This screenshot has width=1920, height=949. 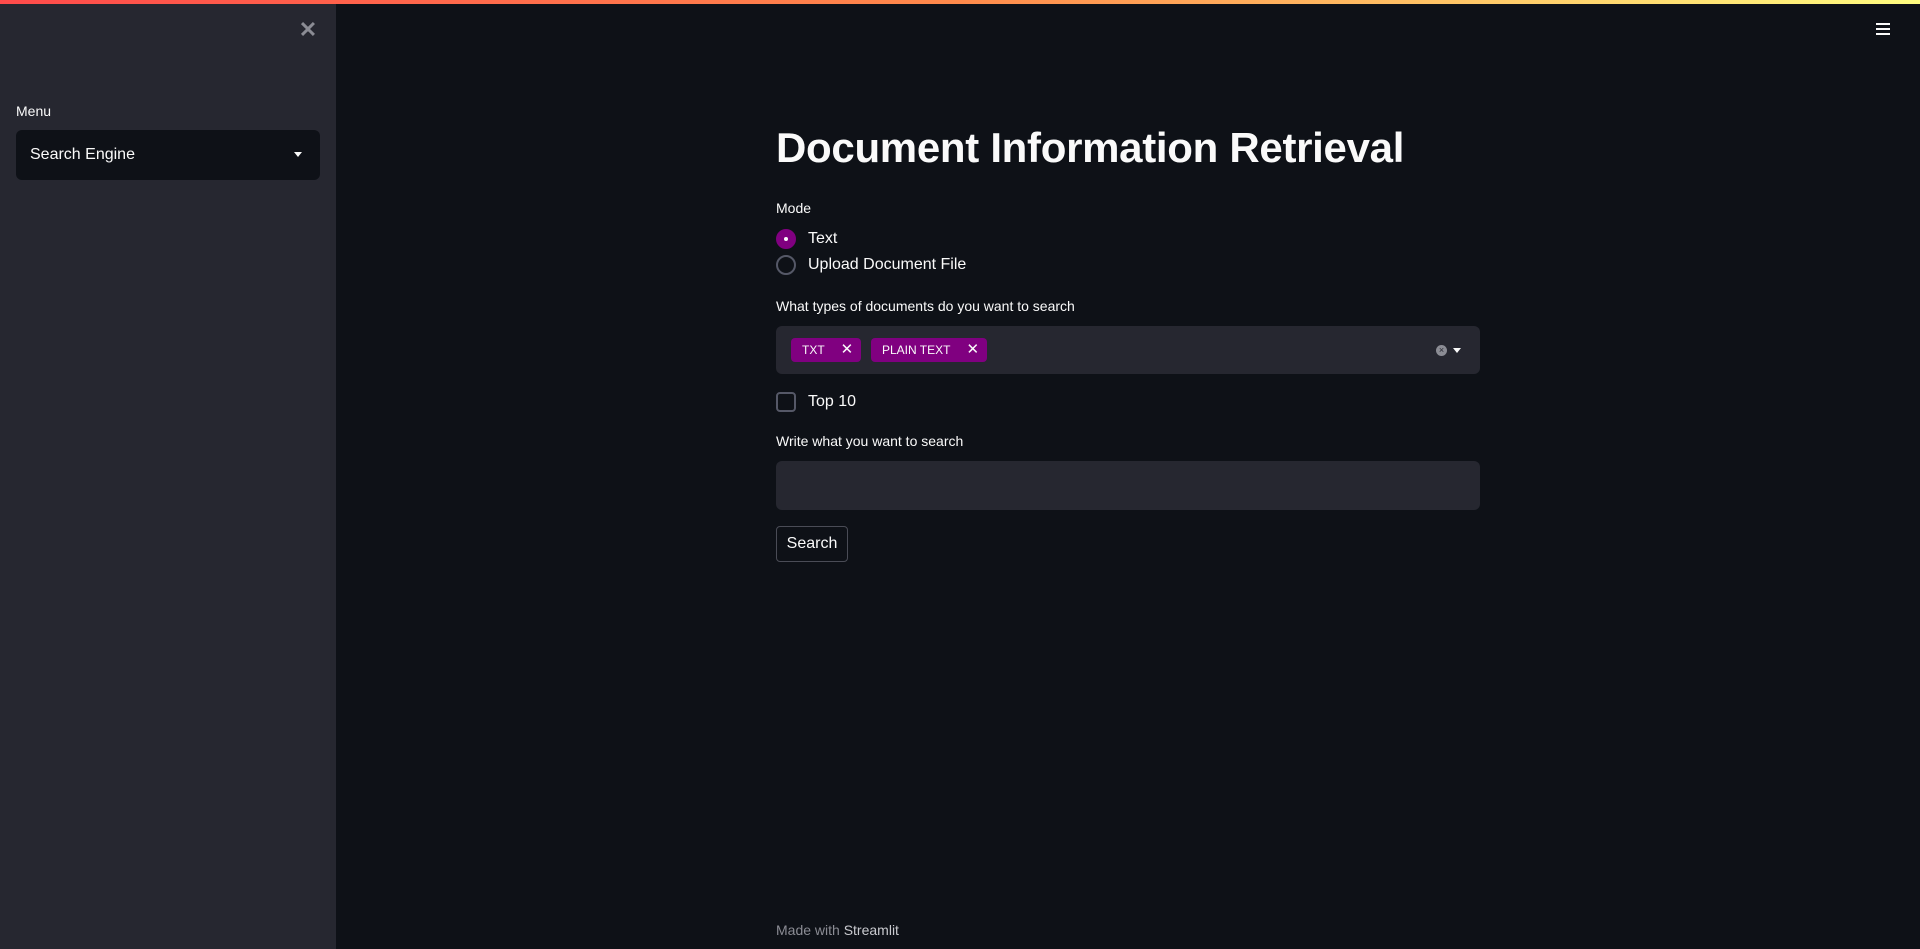 What do you see at coordinates (887, 264) in the screenshot?
I see `radio-upload-label: Upload Document File` at bounding box center [887, 264].